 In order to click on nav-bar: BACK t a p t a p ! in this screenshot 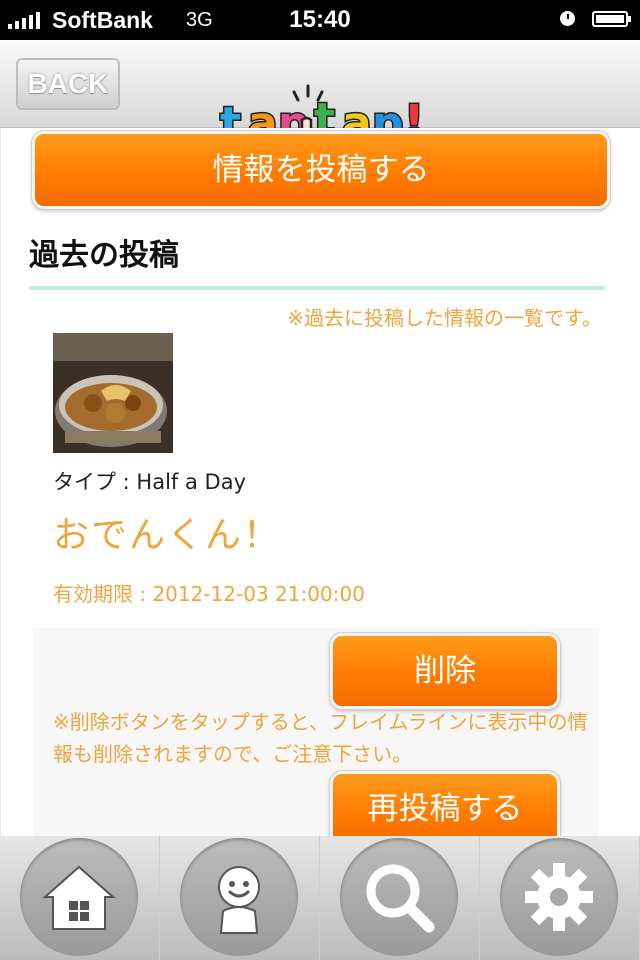, I will do `click(320, 102)`.